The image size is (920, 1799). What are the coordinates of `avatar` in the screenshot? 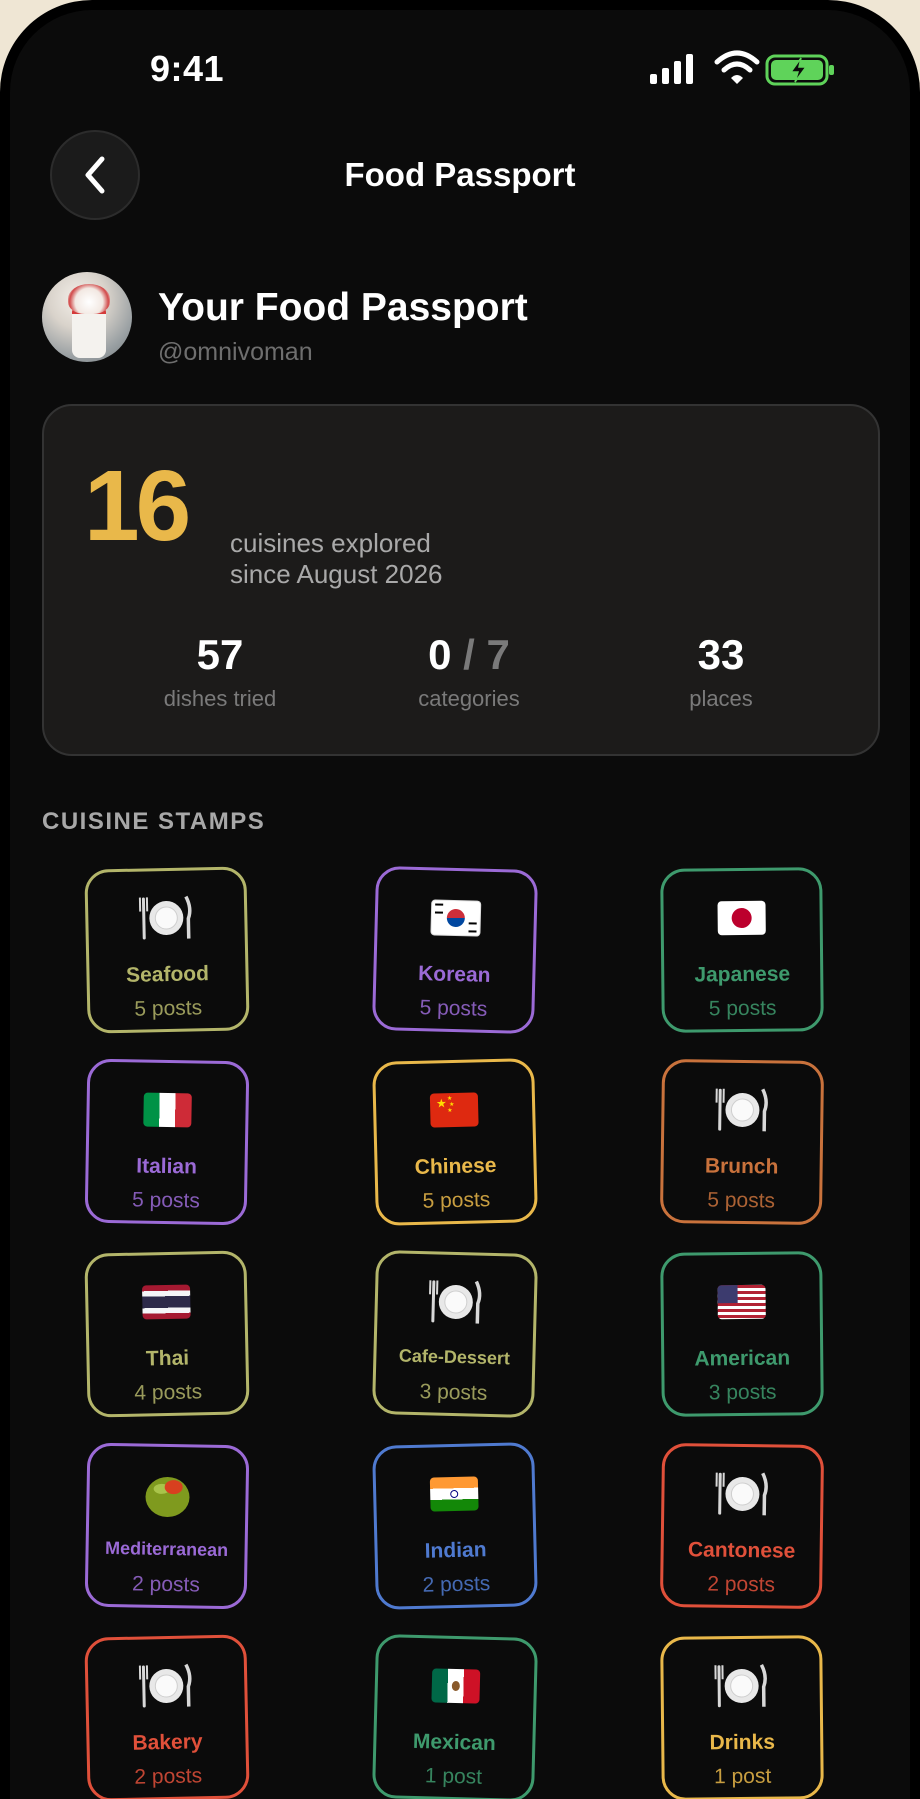 It's located at (87, 317).